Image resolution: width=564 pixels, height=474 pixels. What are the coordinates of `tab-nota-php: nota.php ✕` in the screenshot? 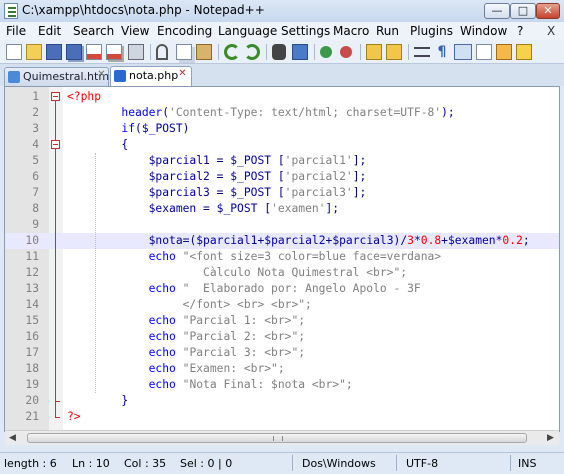 It's located at (151, 76).